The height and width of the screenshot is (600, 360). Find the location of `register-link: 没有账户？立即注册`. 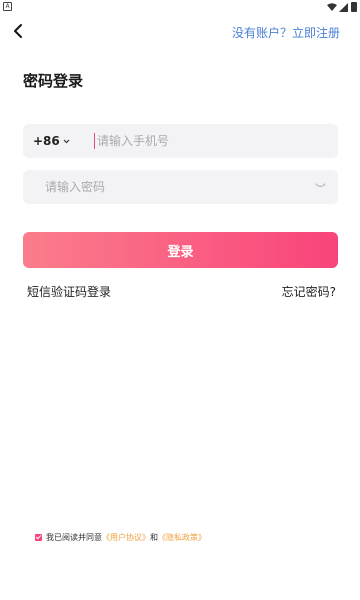

register-link: 没有账户？立即注册 is located at coordinates (286, 32).